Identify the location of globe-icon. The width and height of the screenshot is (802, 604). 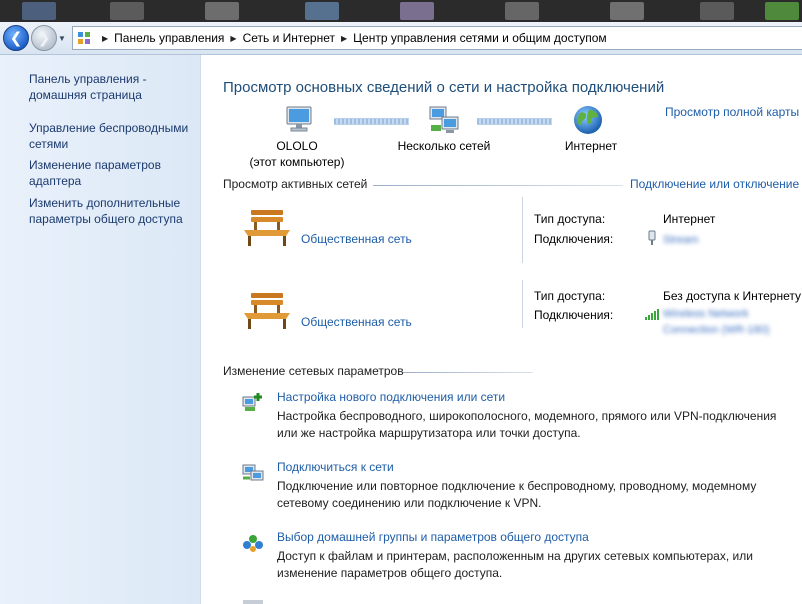
(588, 121).